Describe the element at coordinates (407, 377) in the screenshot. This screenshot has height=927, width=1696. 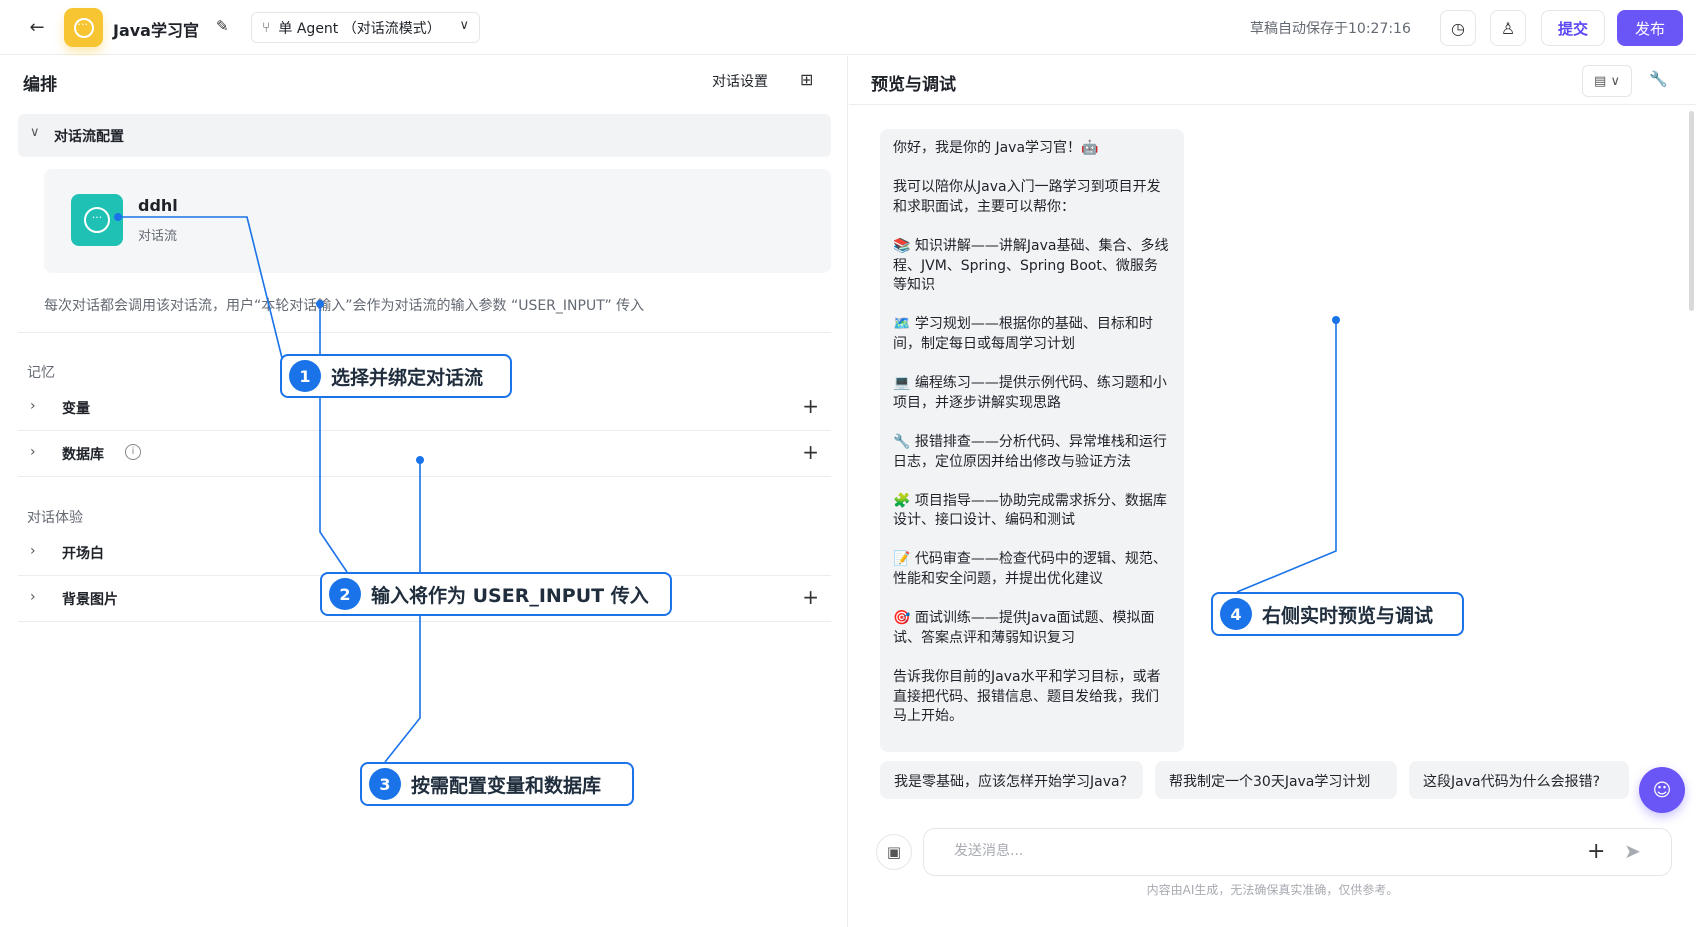
I see `annotation-text: 选择并绑定对话流` at that location.